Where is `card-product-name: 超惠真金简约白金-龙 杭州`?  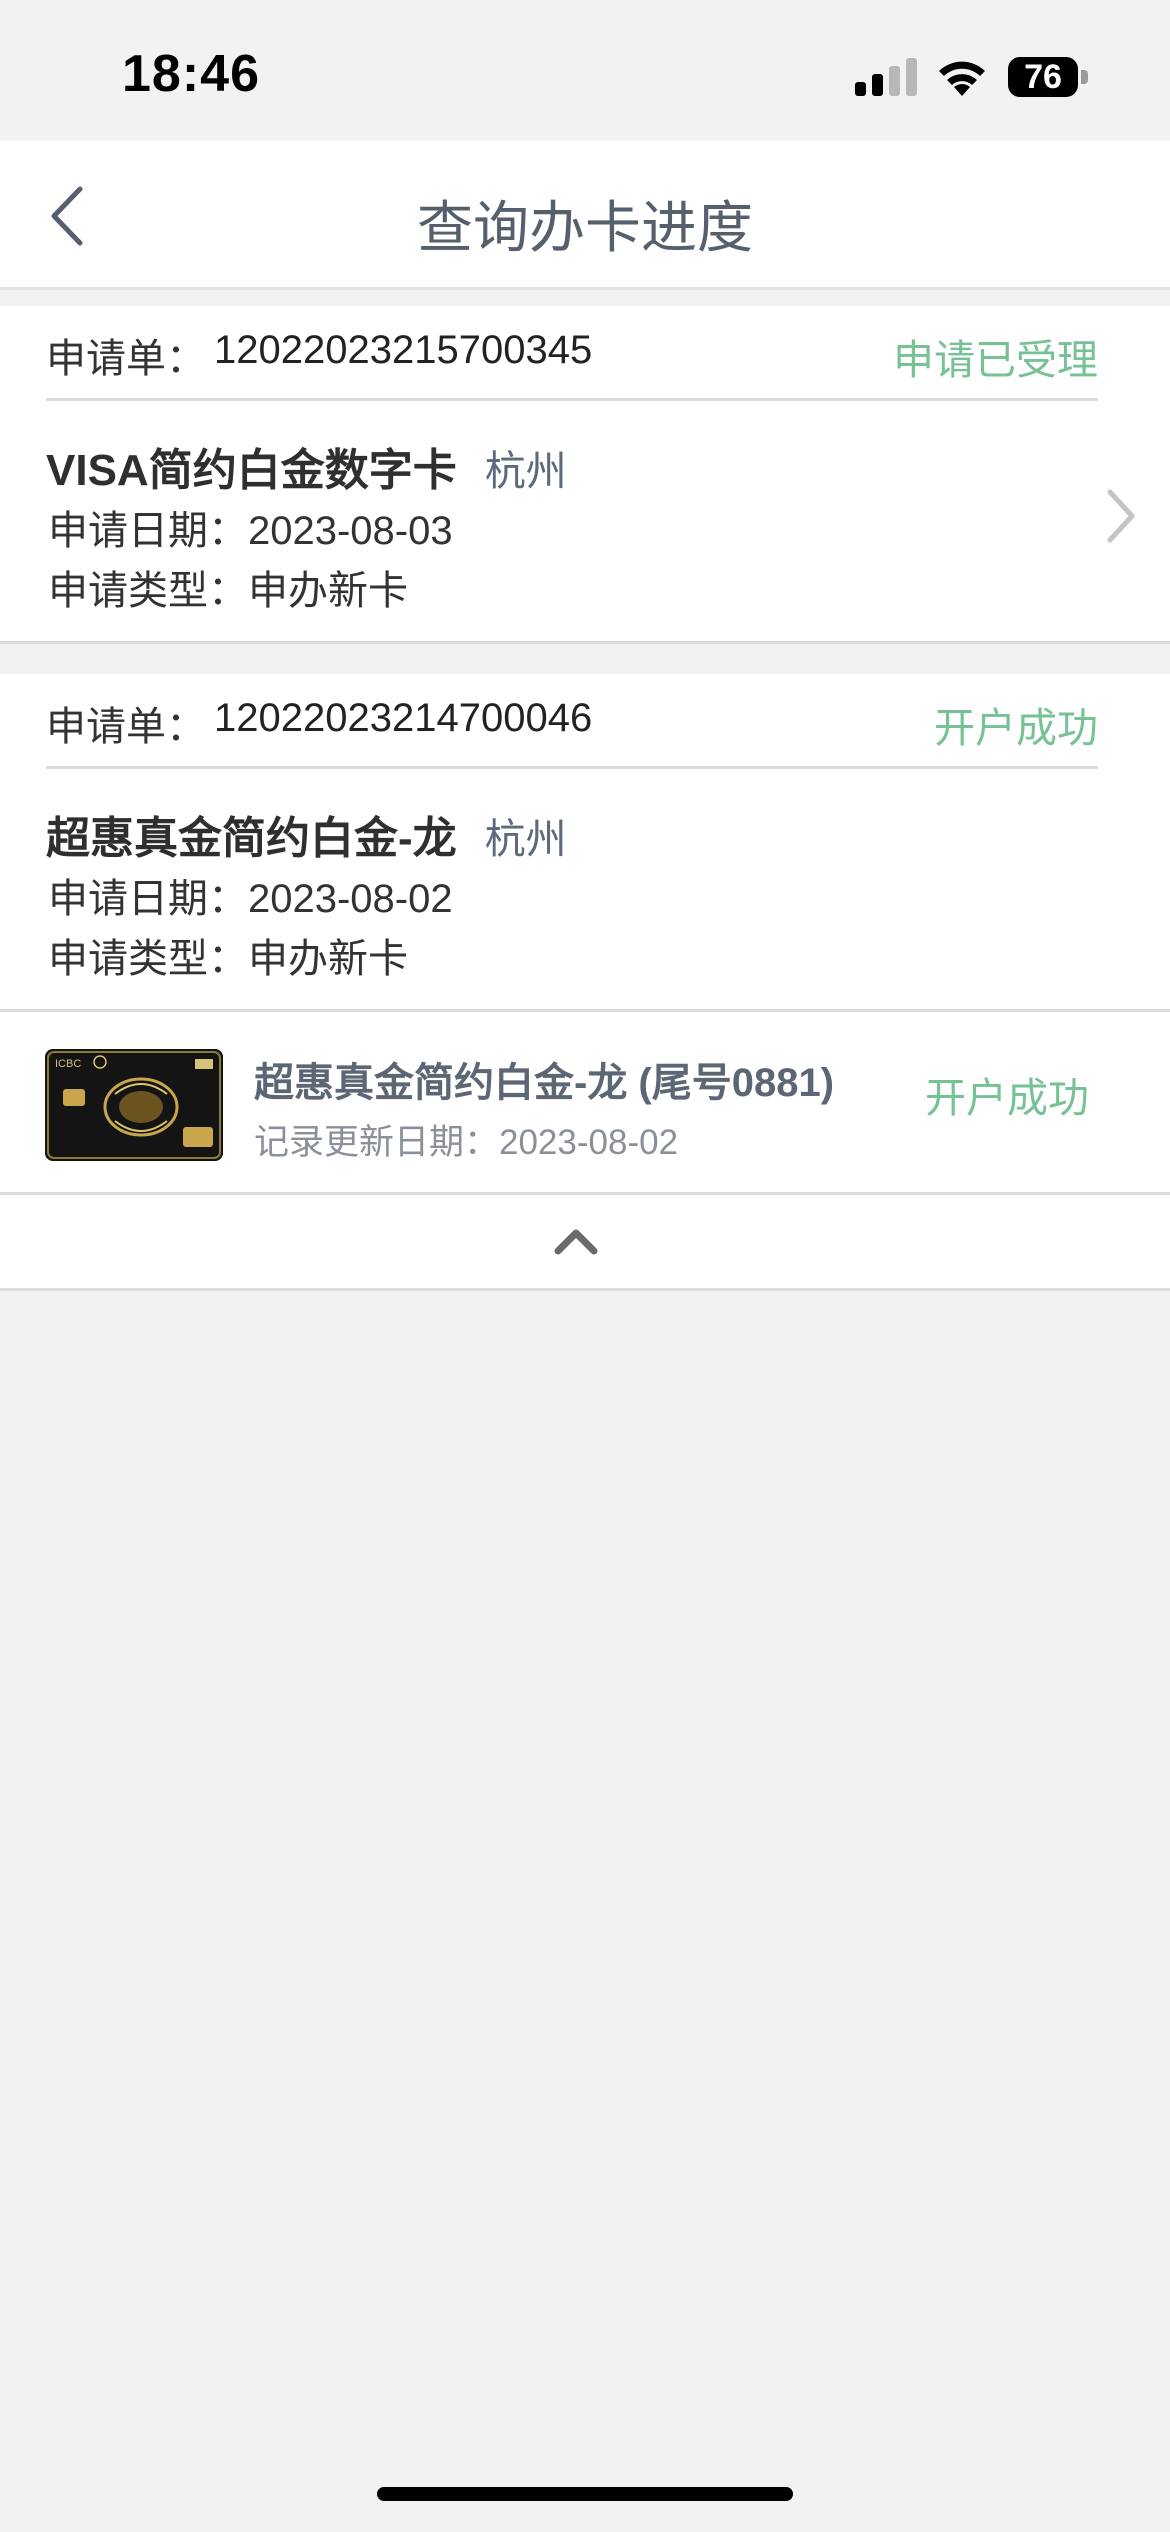 card-product-name: 超惠真金简约白金-龙 杭州 is located at coordinates (306, 834).